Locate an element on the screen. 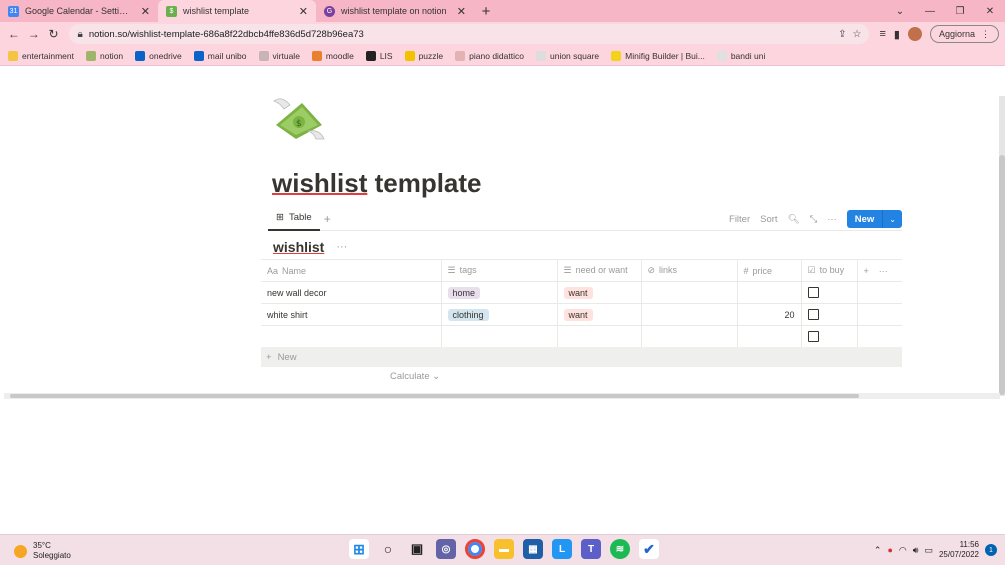 This screenshot has width=1005, height=565. bookmark-star-icon: ☆ is located at coordinates (857, 34).